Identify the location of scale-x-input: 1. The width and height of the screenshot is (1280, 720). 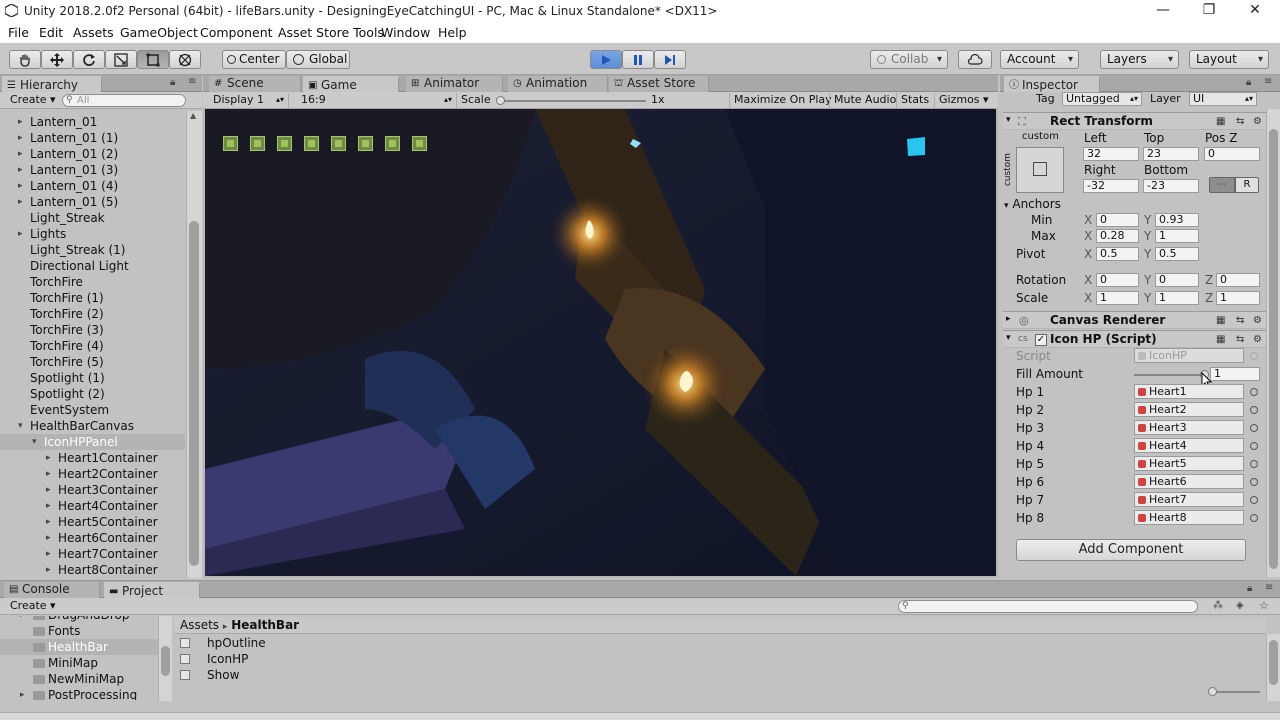
(1117, 298).